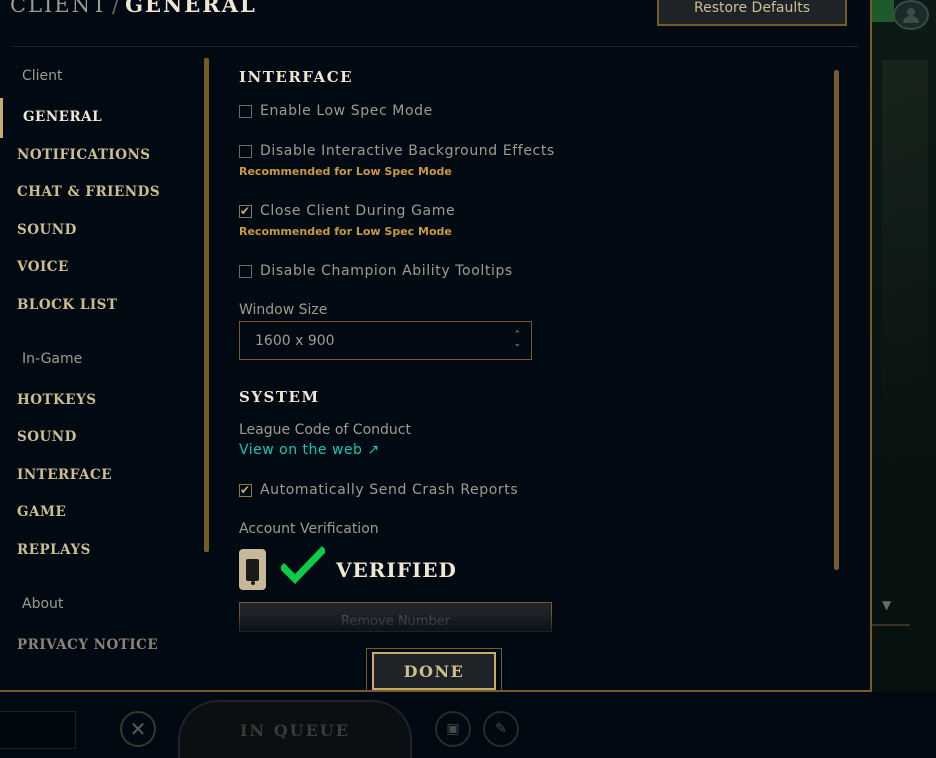 The height and width of the screenshot is (758, 936). Describe the element at coordinates (295, 340) in the screenshot. I see `window-size-value: 1600 x 900` at that location.